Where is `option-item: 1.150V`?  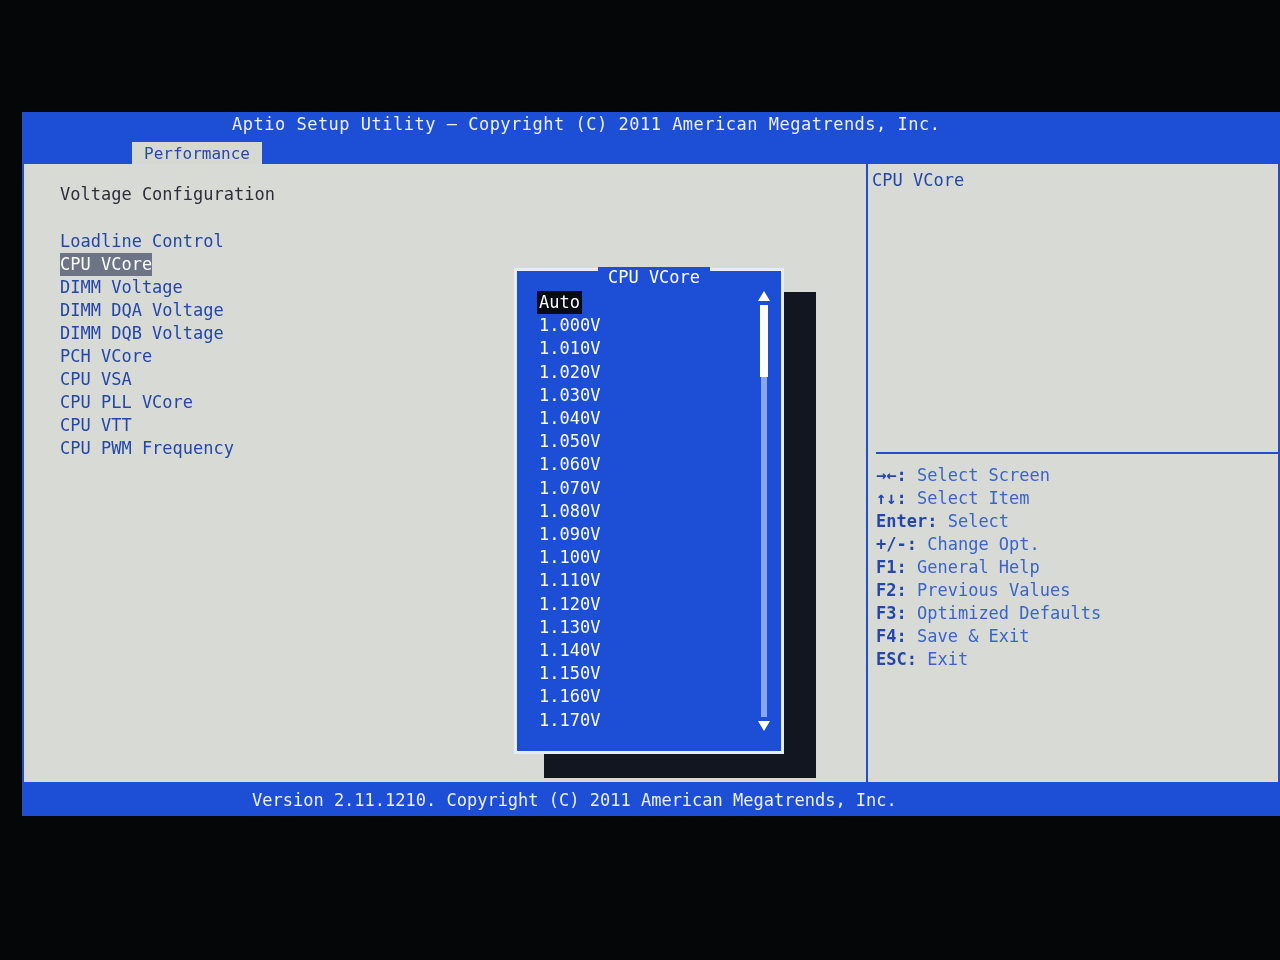 option-item: 1.150V is located at coordinates (570, 674).